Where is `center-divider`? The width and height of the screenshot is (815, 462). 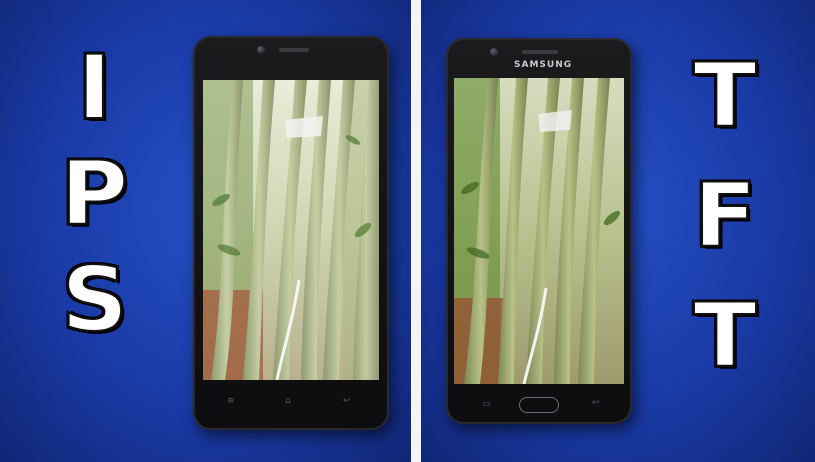
center-divider is located at coordinates (416, 231).